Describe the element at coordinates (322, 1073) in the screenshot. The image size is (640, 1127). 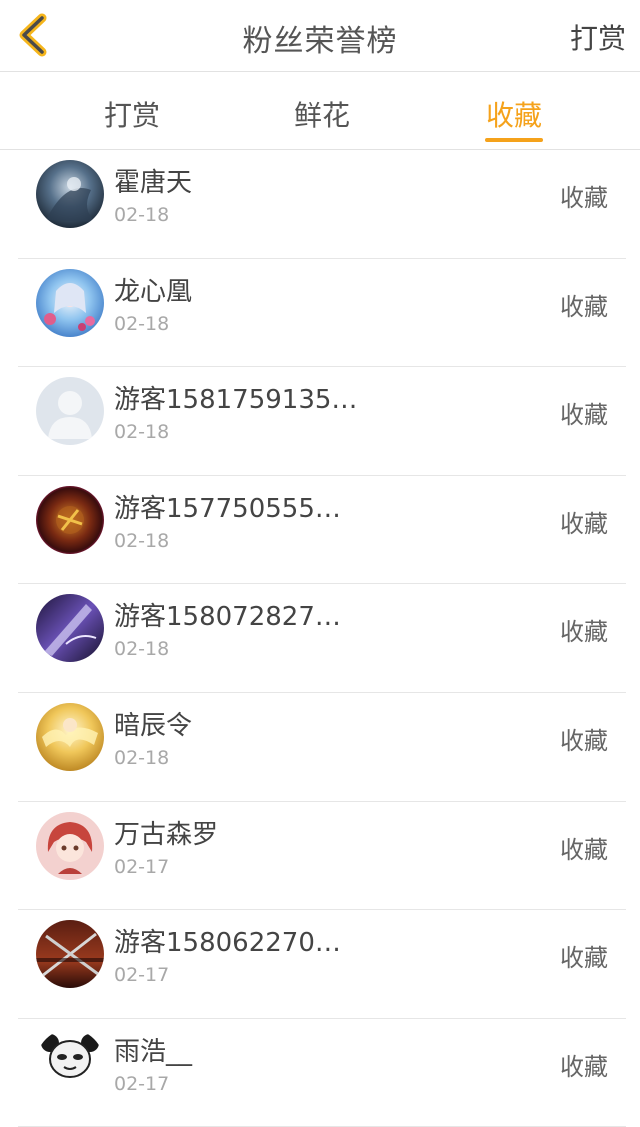
I see `list-item: 雨浩__ 02-17 收藏` at that location.